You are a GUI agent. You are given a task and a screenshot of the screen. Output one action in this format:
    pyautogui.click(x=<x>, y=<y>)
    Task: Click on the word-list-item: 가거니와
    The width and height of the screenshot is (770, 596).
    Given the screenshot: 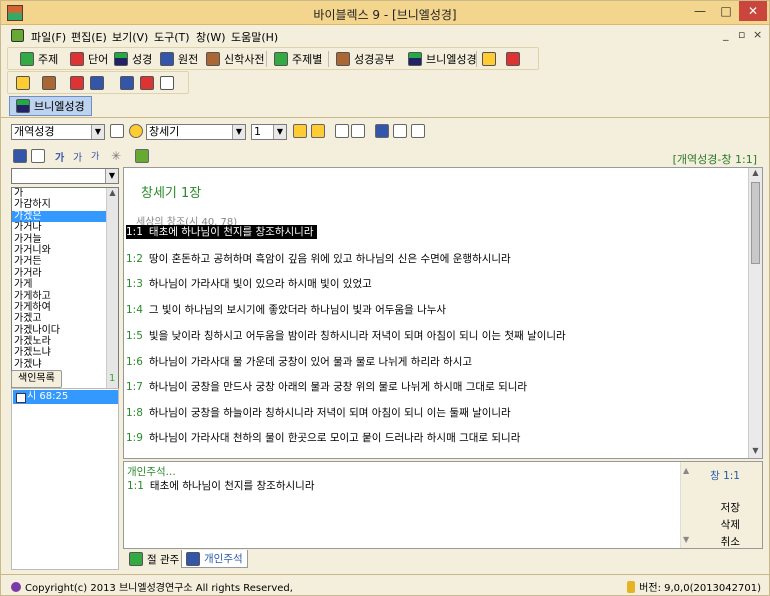 What is the action you would take?
    pyautogui.click(x=65, y=250)
    